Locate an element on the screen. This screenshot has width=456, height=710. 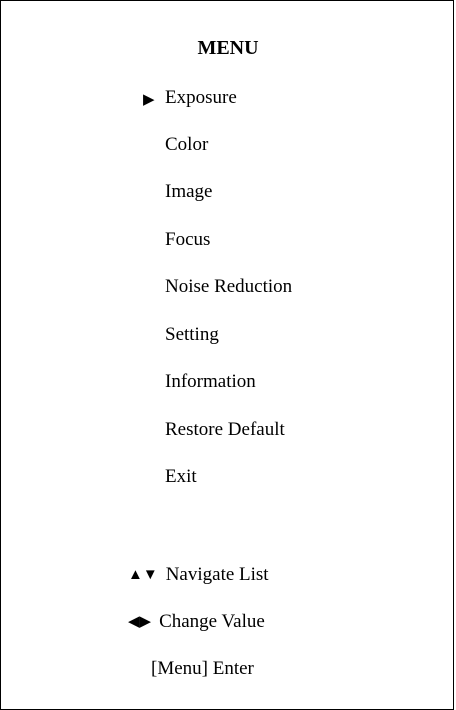
menu-item-label: Information is located at coordinates (210, 381).